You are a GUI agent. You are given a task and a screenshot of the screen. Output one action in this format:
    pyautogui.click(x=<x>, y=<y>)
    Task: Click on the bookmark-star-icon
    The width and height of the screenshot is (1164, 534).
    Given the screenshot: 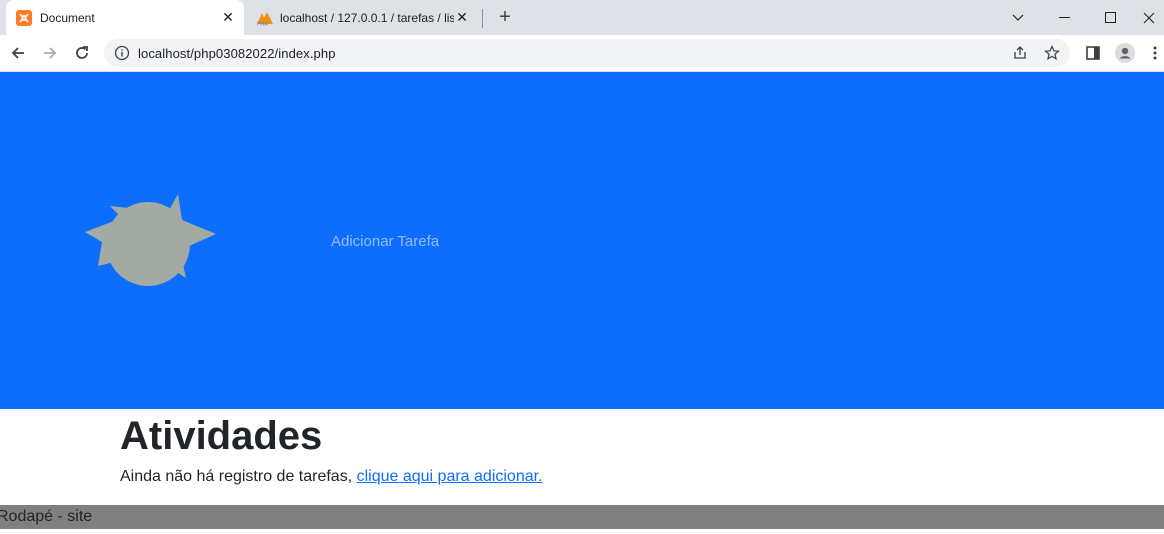 What is the action you would take?
    pyautogui.click(x=1052, y=53)
    